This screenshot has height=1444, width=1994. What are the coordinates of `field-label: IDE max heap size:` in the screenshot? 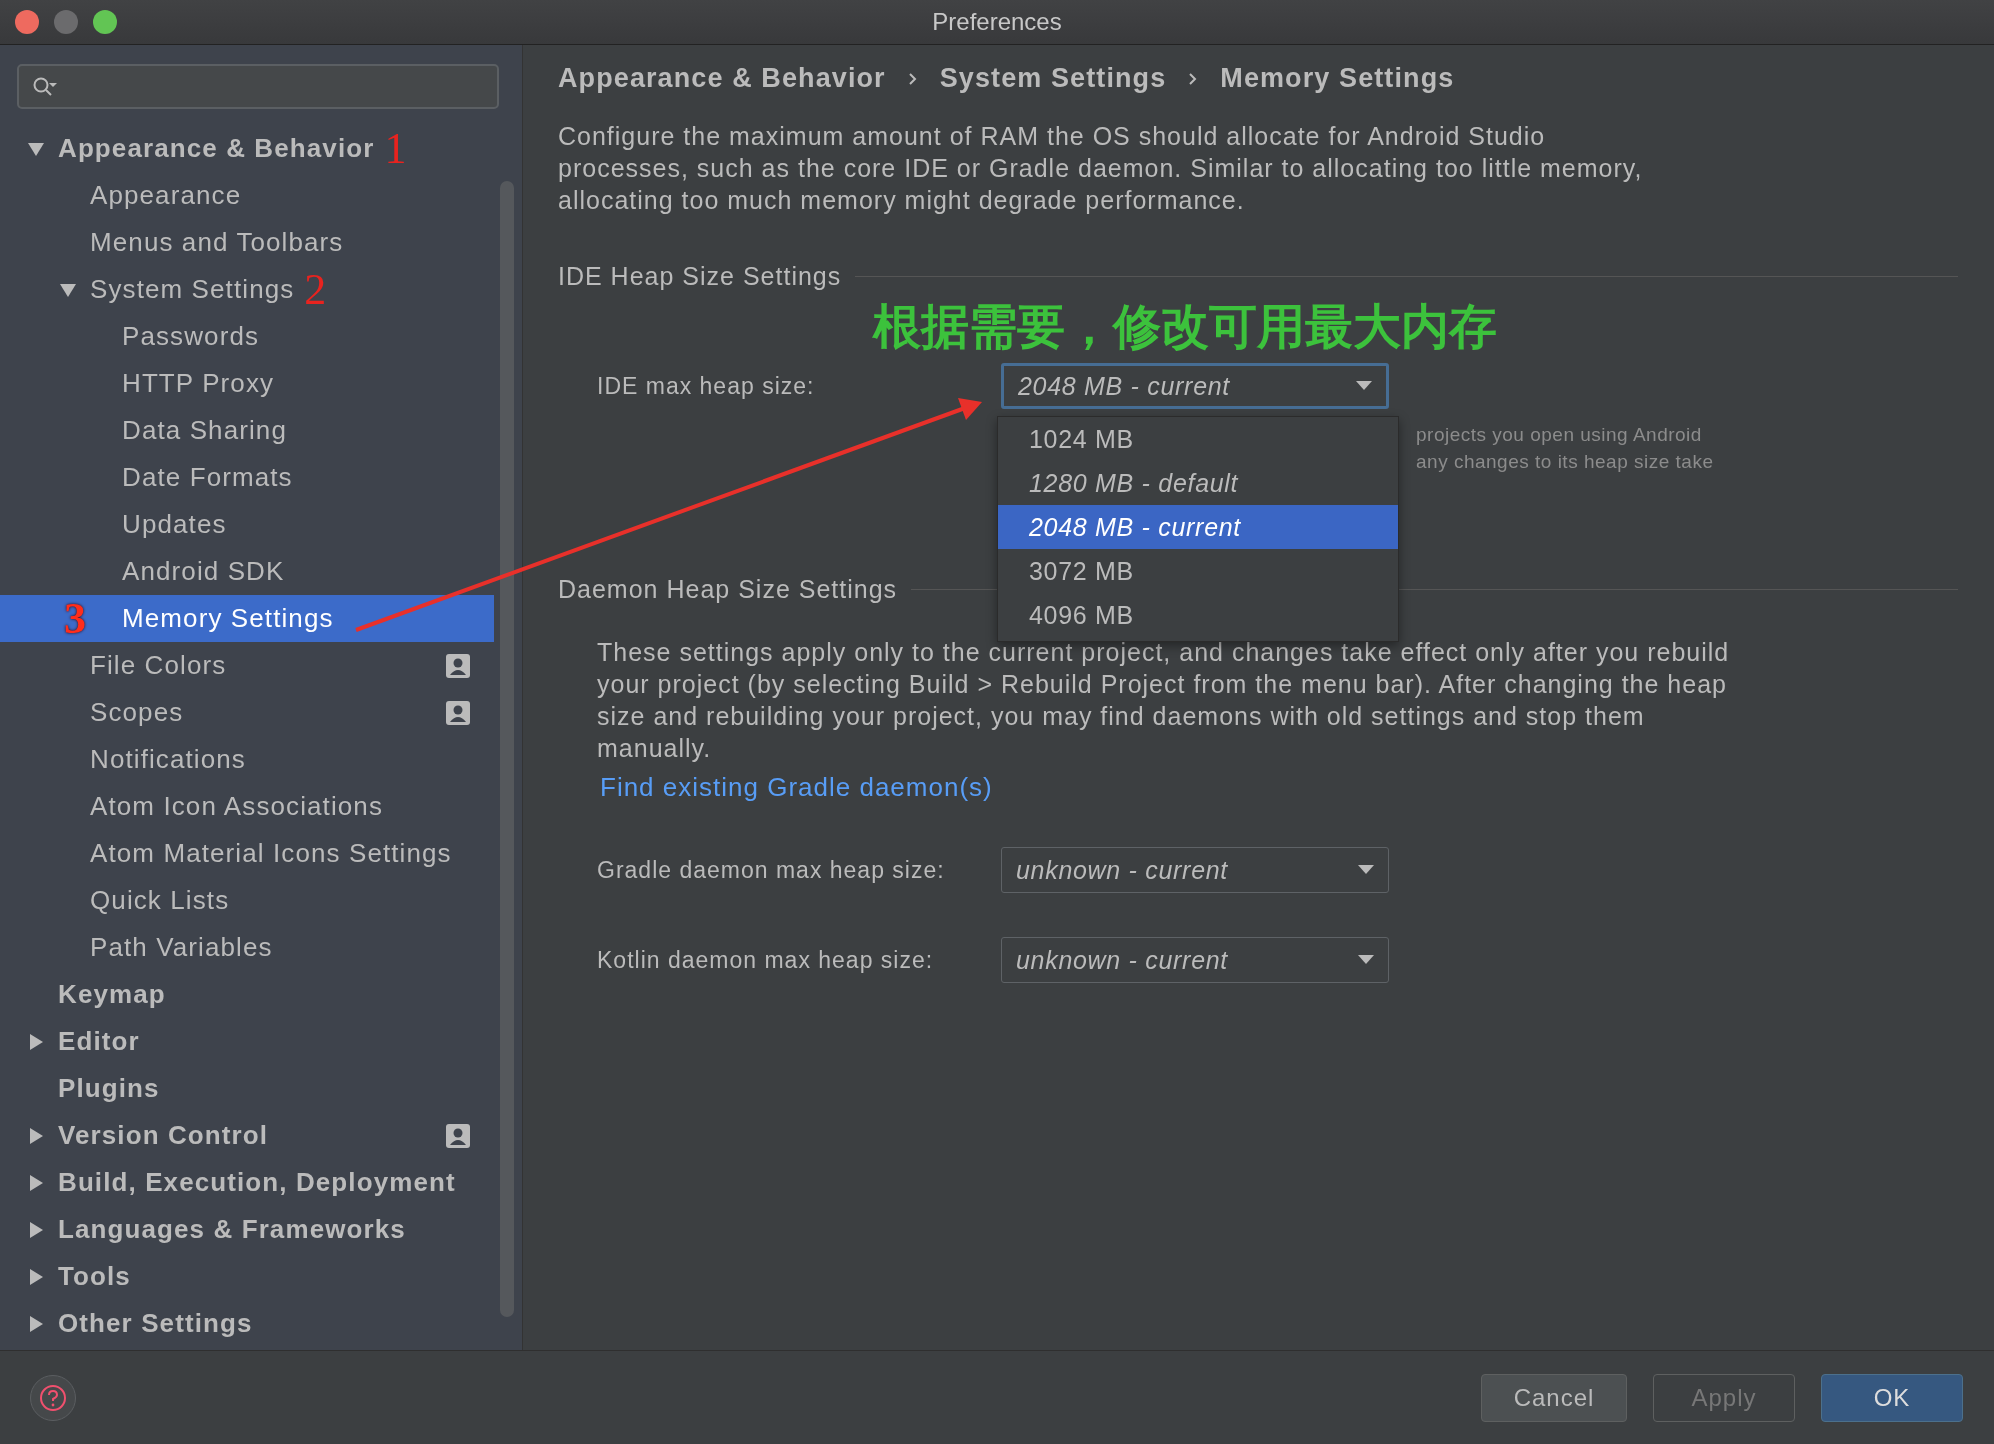 It's located at (706, 386).